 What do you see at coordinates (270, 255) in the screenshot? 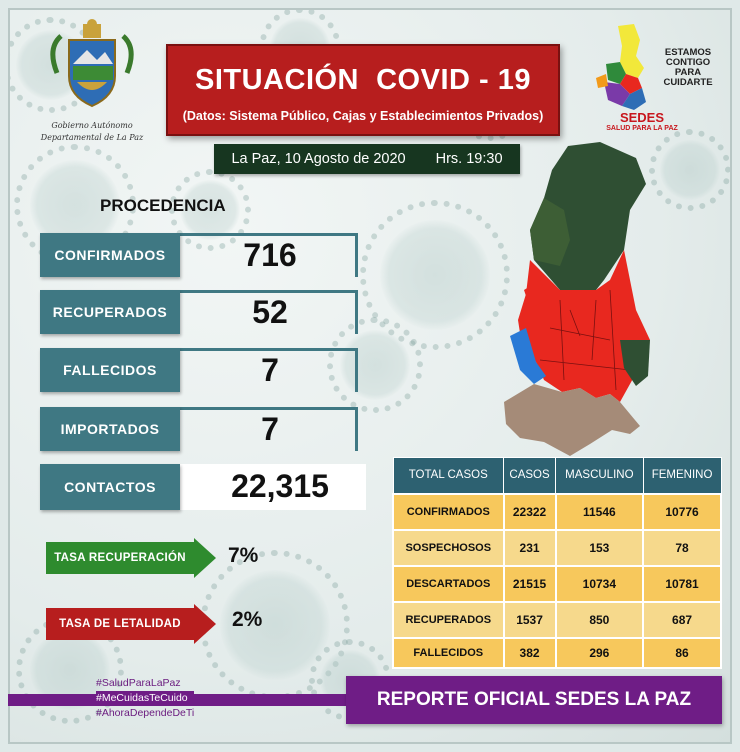
I see `stat-value: 716` at bounding box center [270, 255].